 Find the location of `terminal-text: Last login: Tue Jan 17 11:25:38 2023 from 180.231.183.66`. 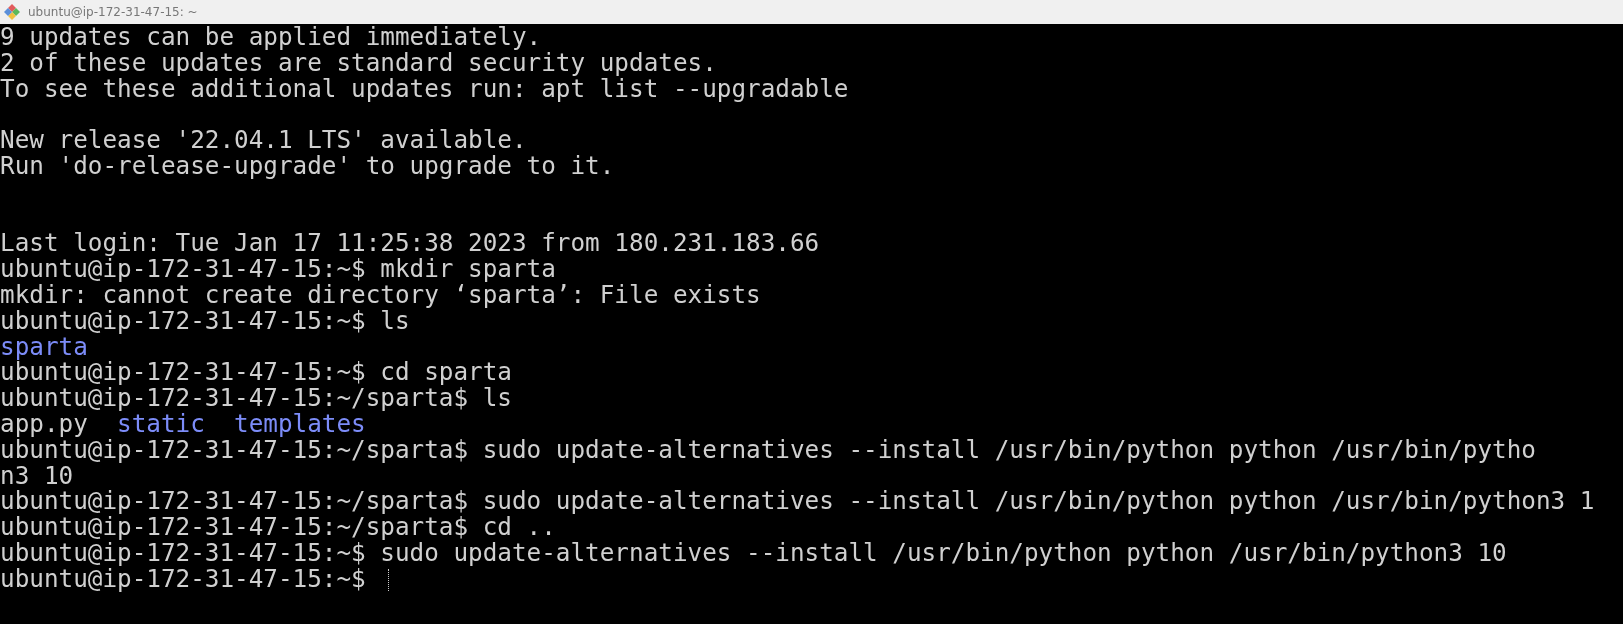

terminal-text: Last login: Tue Jan 17 11:25:38 2023 from 180.231.183.66 is located at coordinates (410, 243).